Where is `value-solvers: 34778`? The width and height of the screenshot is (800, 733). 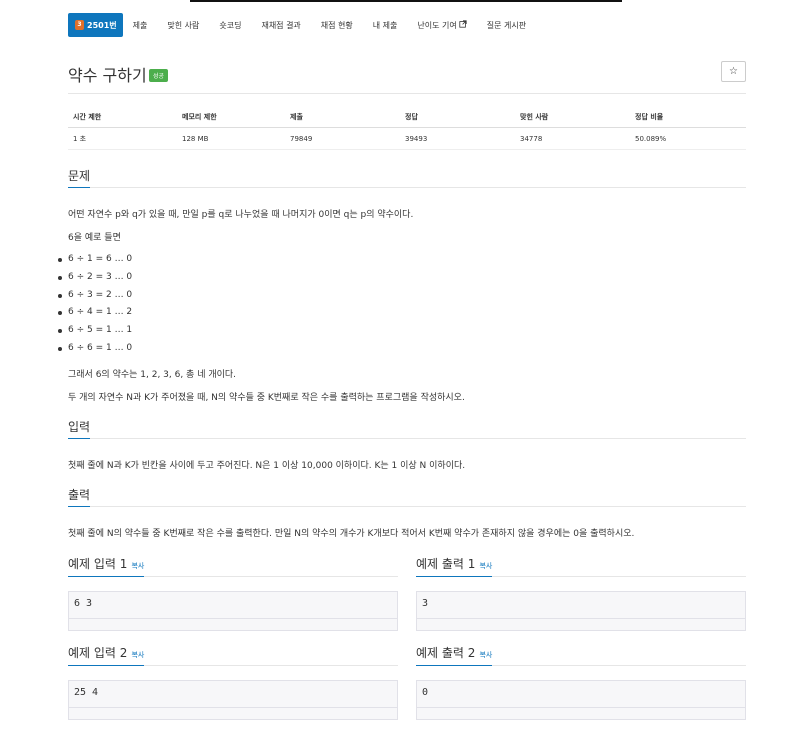
value-solvers: 34778 is located at coordinates (572, 138).